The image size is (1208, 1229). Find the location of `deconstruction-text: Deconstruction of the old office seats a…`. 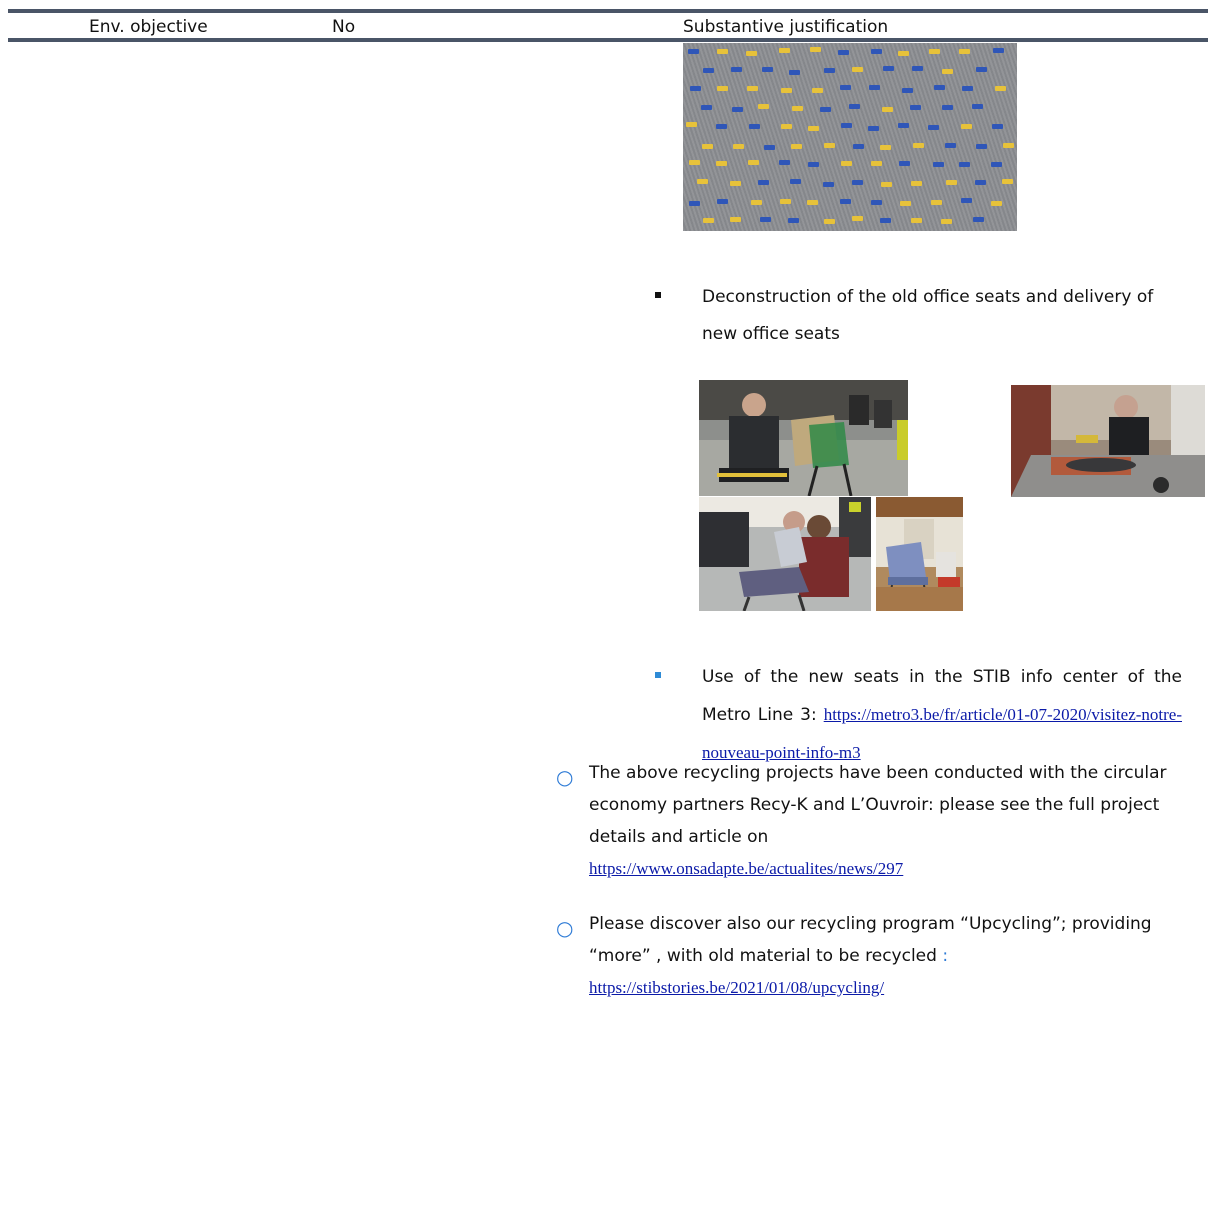

deconstruction-text: Deconstruction of the old office seats a… is located at coordinates (928, 315).